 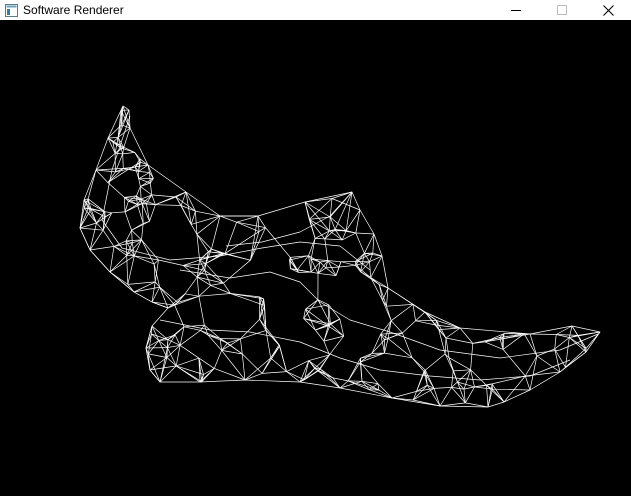 I want to click on window-controls, so click(x=562, y=10).